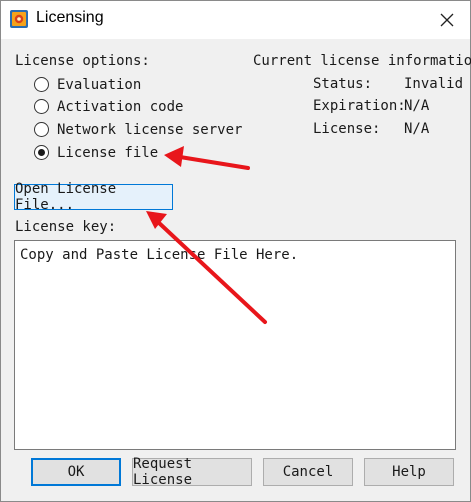 This screenshot has height=502, width=471. Describe the element at coordinates (66, 227) in the screenshot. I see `license-key-label: License key:` at that location.